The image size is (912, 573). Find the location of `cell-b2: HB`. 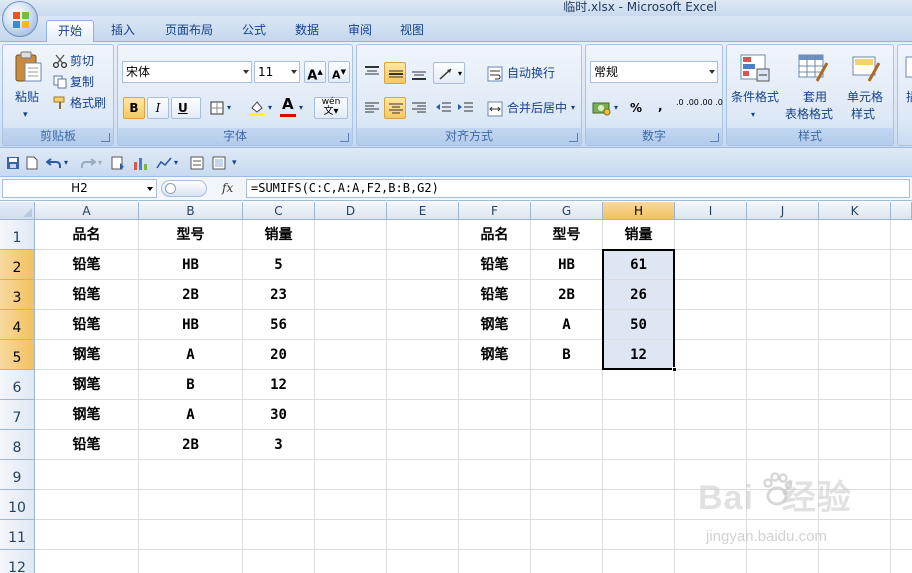

cell-b2: HB is located at coordinates (190, 264).